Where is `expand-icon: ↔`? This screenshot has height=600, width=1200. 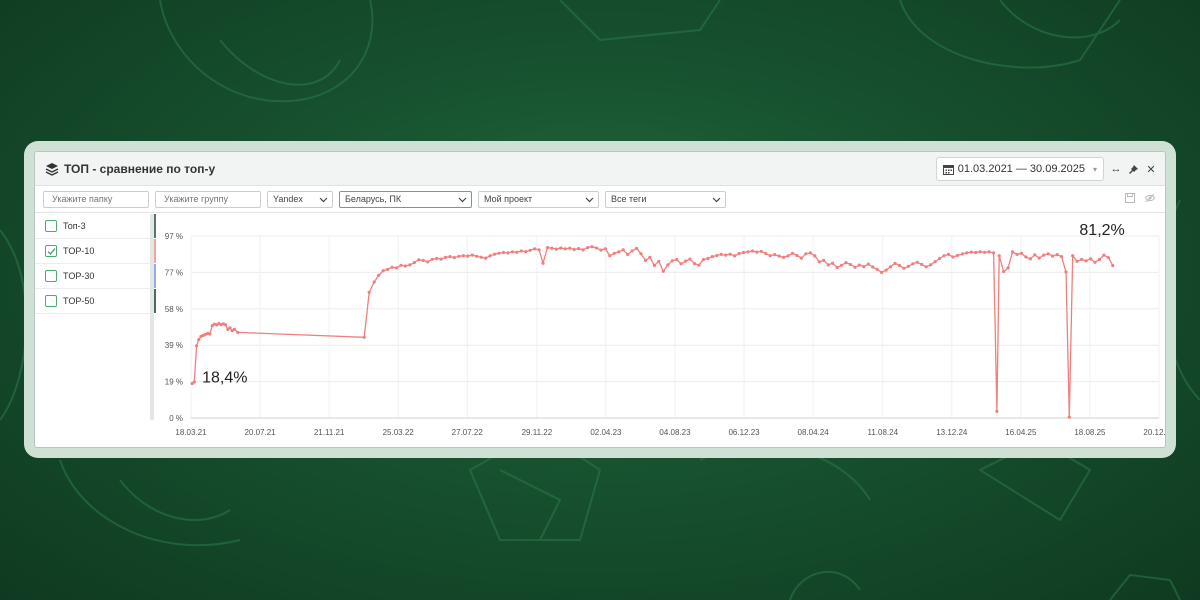
expand-icon: ↔ is located at coordinates (1116, 169).